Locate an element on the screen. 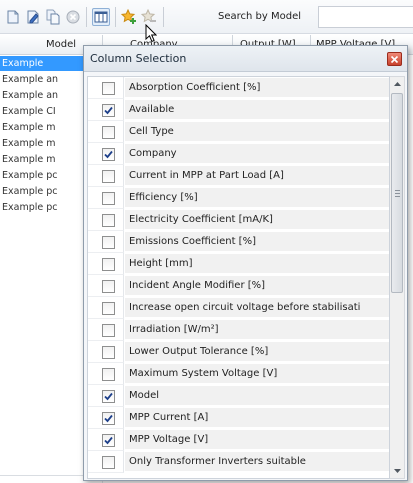 The image size is (413, 483). column-option-label: MPP Voltage [V] is located at coordinates (257, 440).